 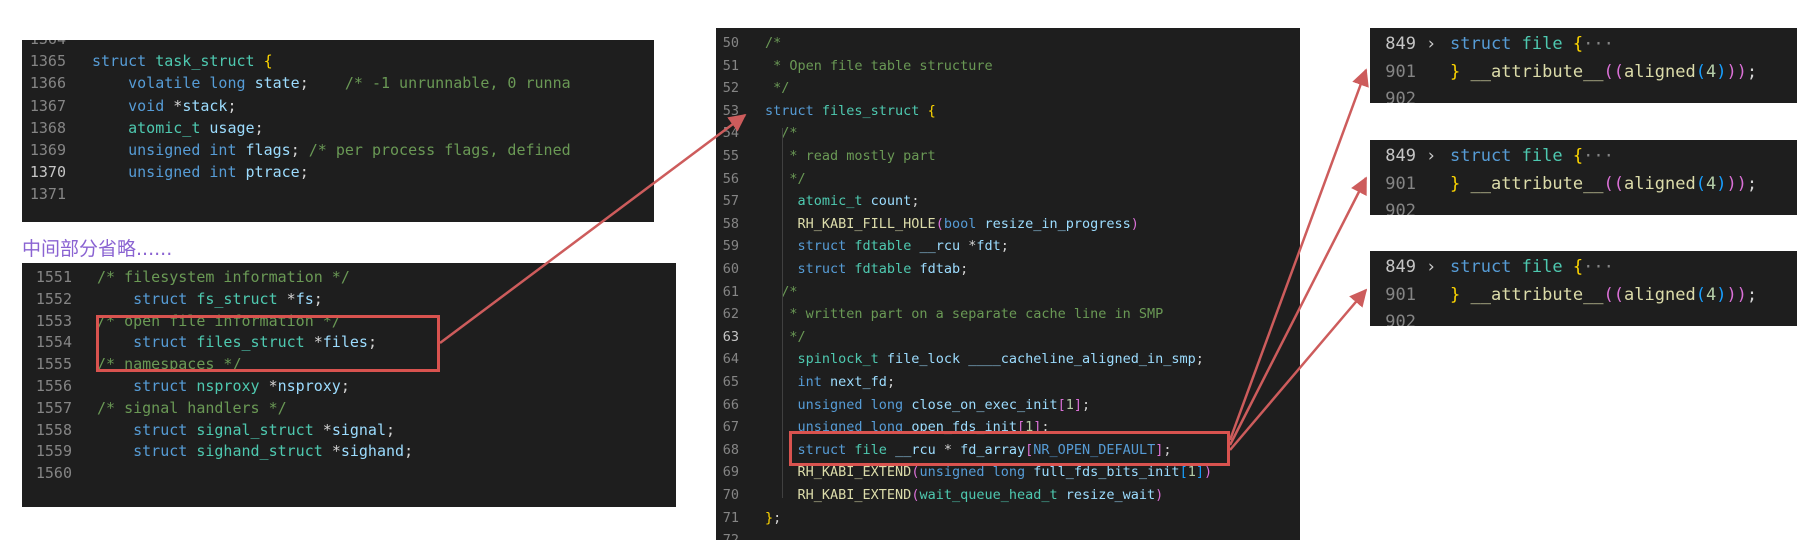 I want to click on arrow-files-to-files-struct, so click(x=593, y=229).